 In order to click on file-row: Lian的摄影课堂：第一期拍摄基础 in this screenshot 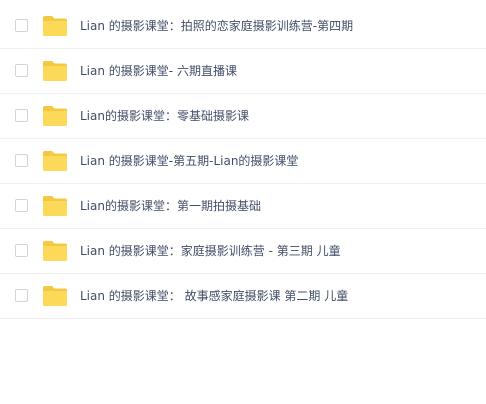, I will do `click(243, 206)`.